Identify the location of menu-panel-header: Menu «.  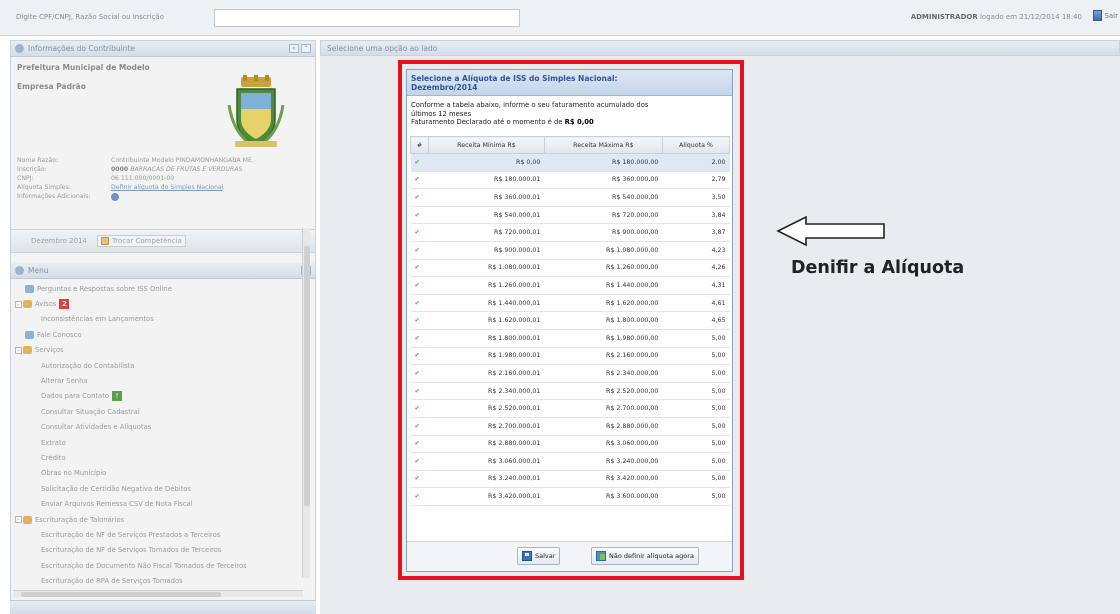
(163, 271).